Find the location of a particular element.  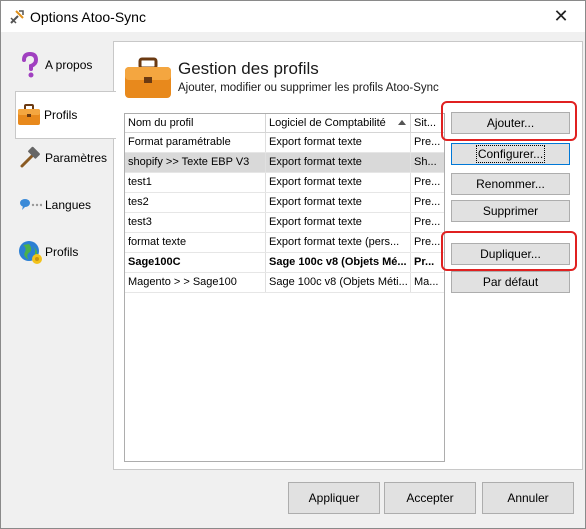

cell-name: Format paramétrable is located at coordinates (195, 142).